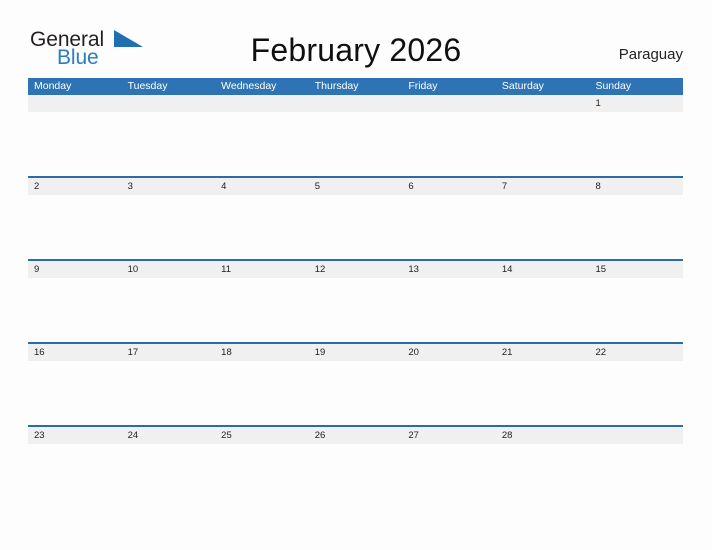 Image resolution: width=712 pixels, height=550 pixels. I want to click on day-cell: 5, so click(356, 186).